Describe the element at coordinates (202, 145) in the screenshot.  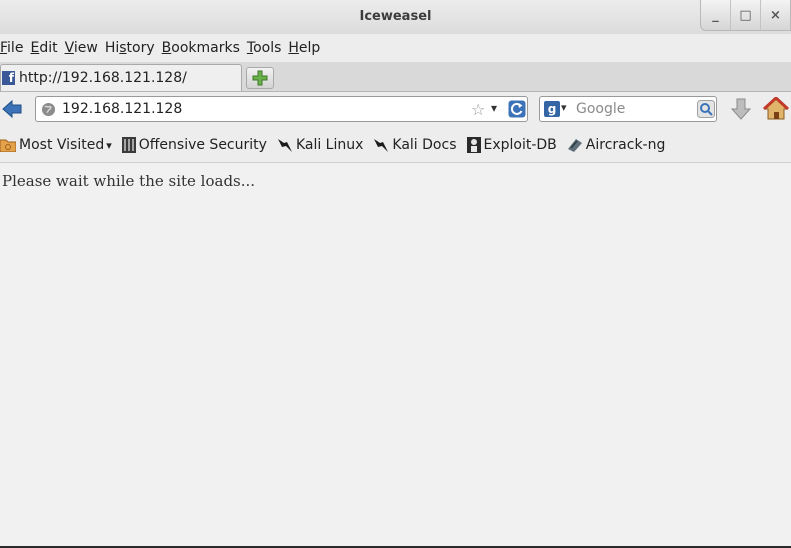
I see `bookmark-label: Offensive Security` at that location.